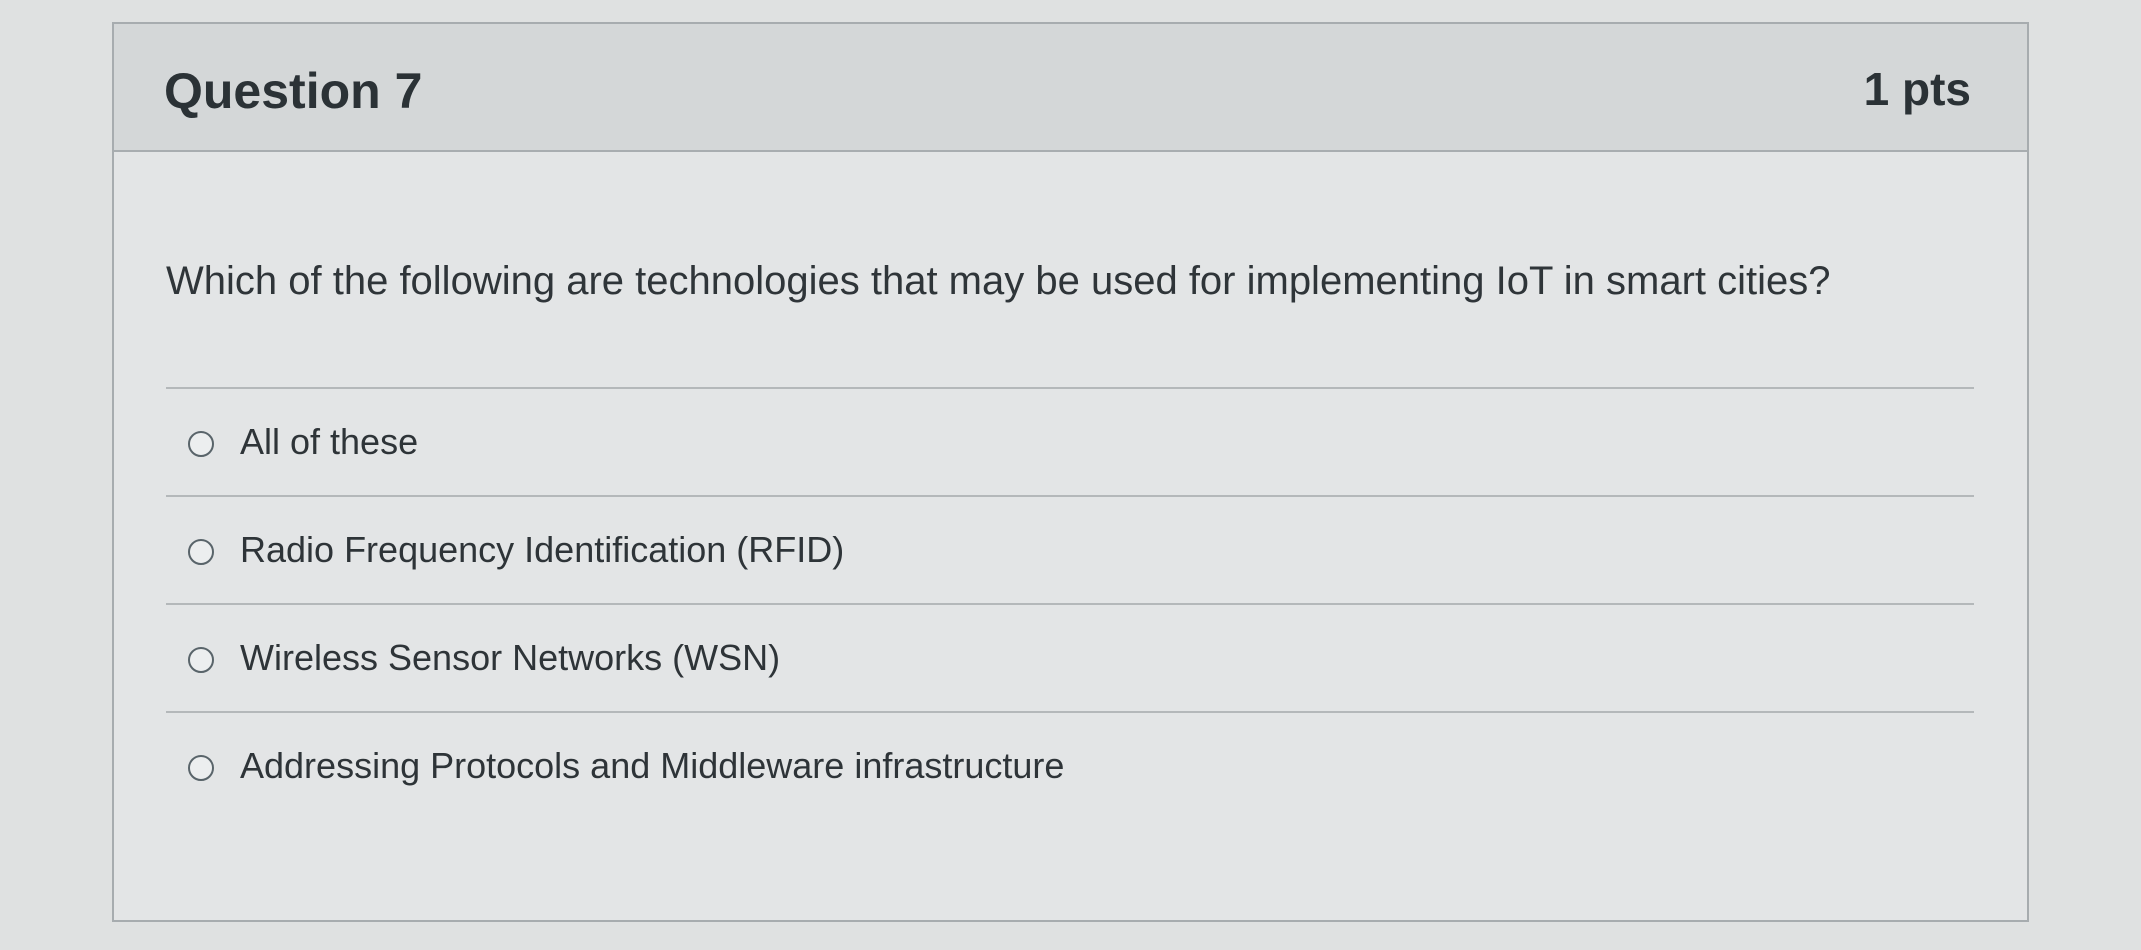 This screenshot has height=950, width=2141. What do you see at coordinates (542, 550) in the screenshot?
I see `answer-label: Radio Frequency Identification (RFID)` at bounding box center [542, 550].